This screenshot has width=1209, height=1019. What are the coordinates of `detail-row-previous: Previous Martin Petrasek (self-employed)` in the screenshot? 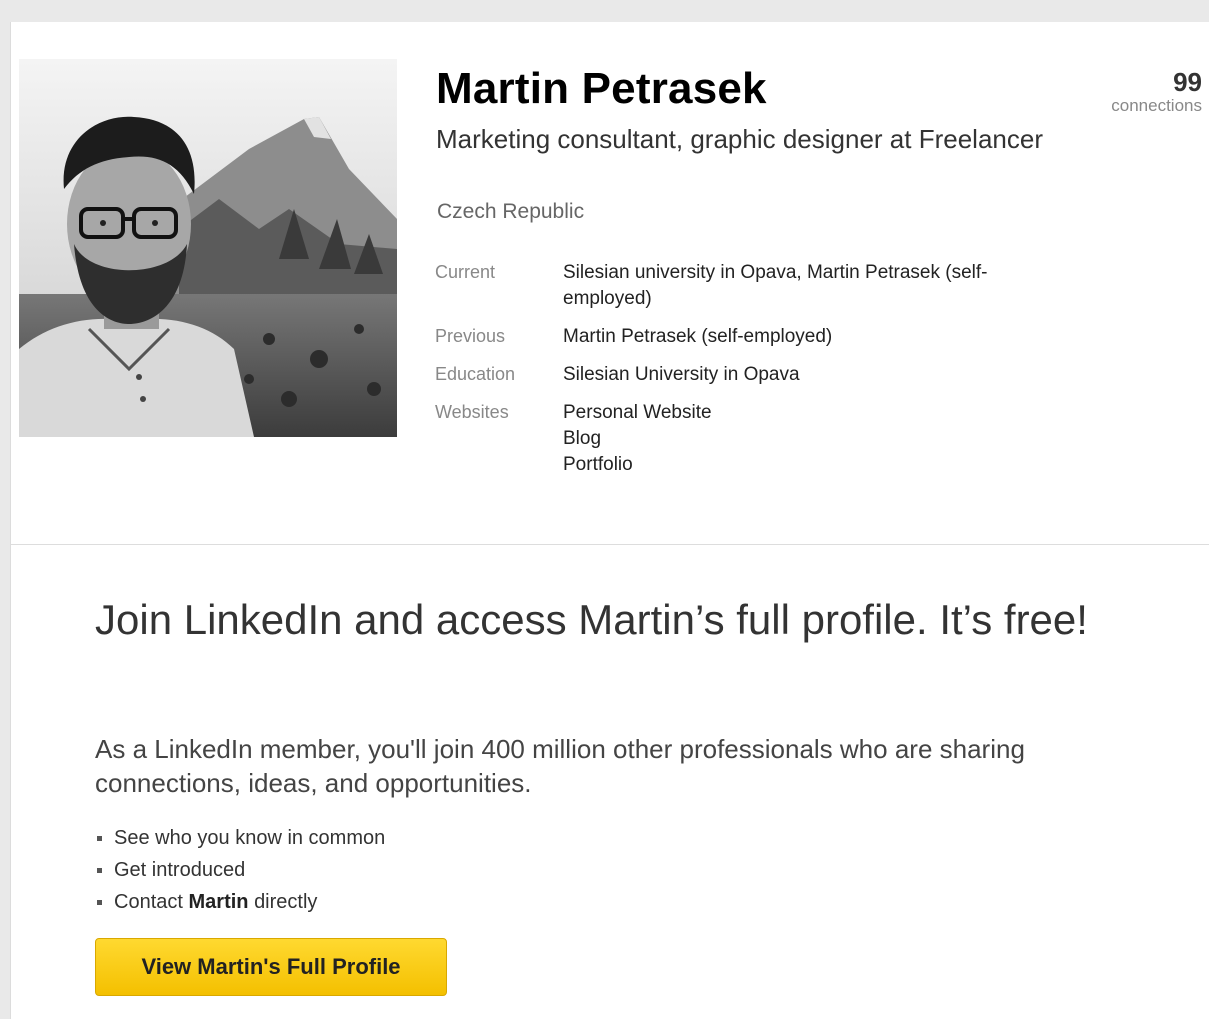 It's located at (734, 337).